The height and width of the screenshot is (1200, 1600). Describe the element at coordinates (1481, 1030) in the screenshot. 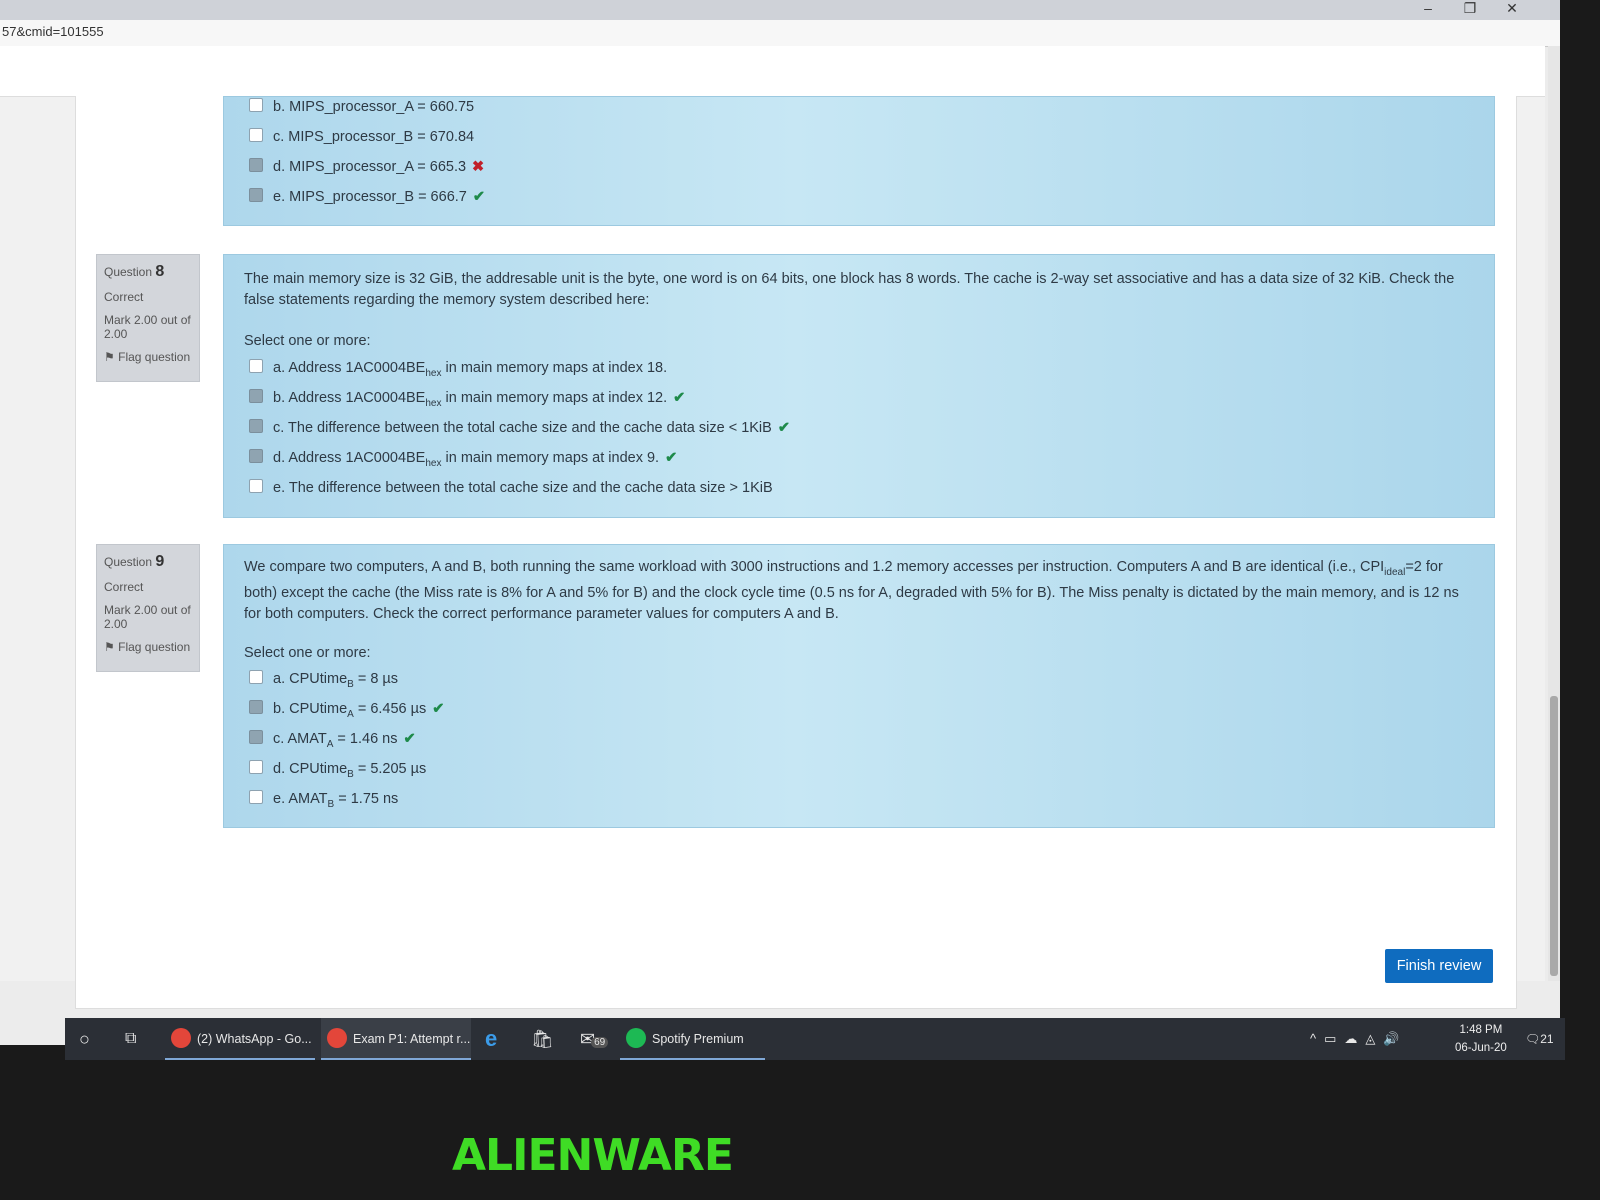

I see `clock-time: 1:48 PM` at that location.